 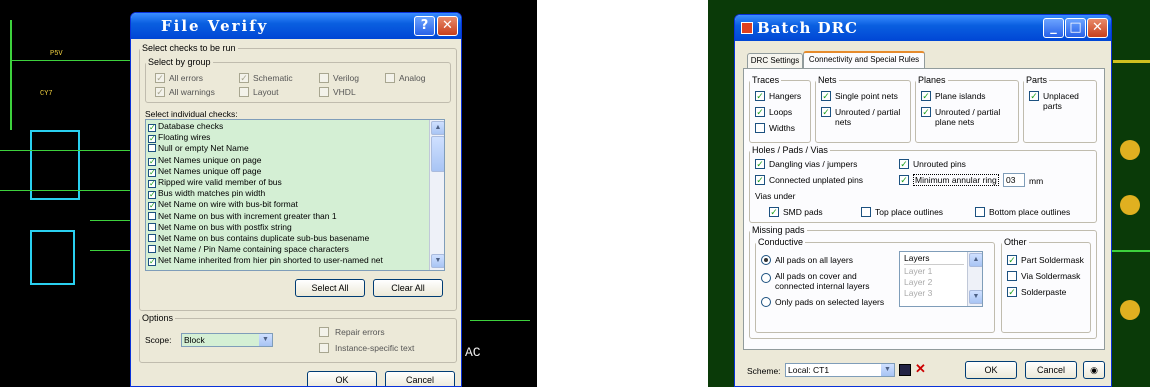 I want to click on all-pads-cover-radio, so click(x=766, y=278).